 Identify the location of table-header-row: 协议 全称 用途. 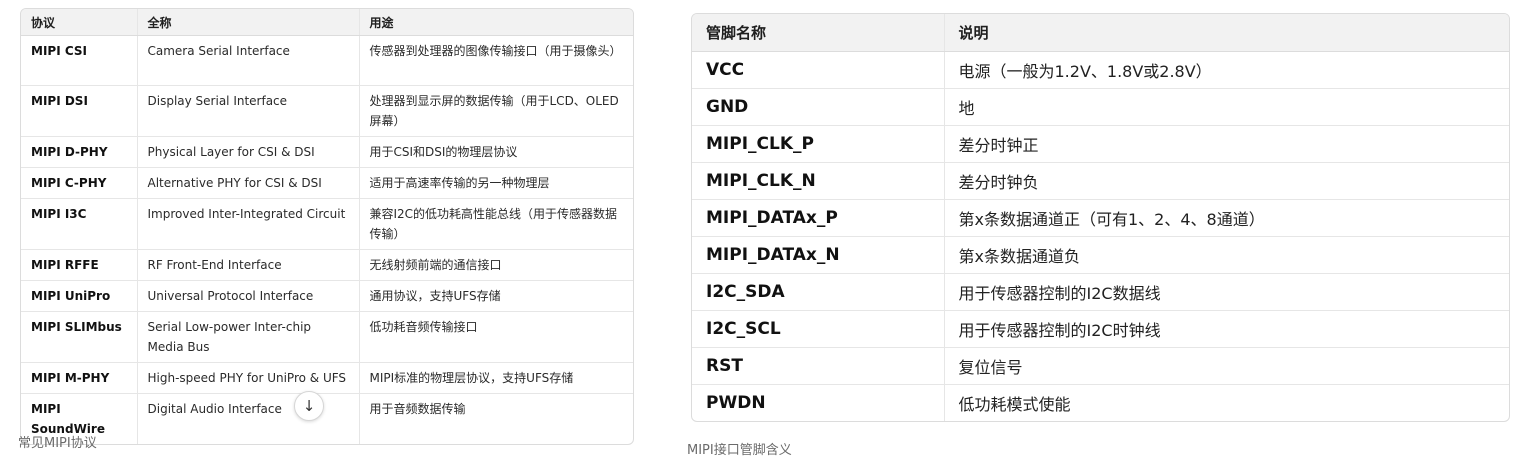
(327, 22).